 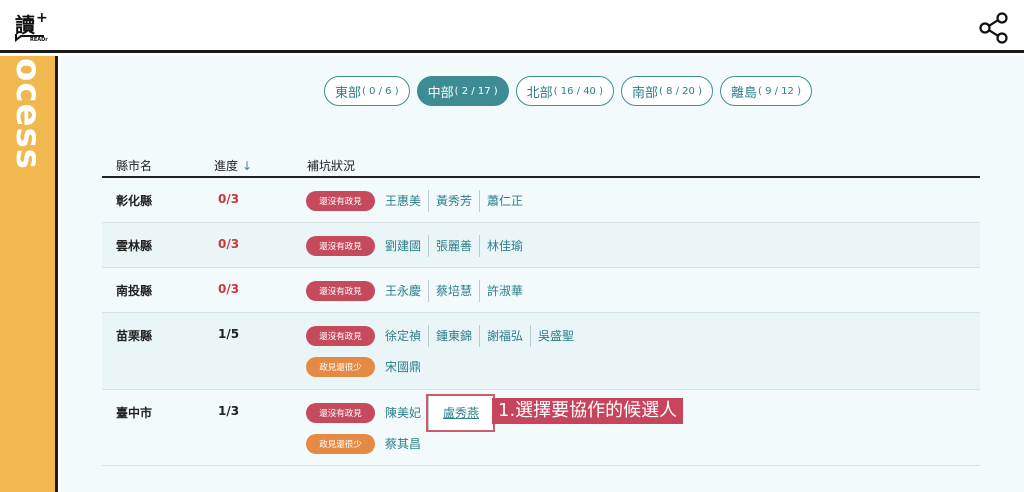 I want to click on top-bar: 讀 + READr, so click(x=512, y=26).